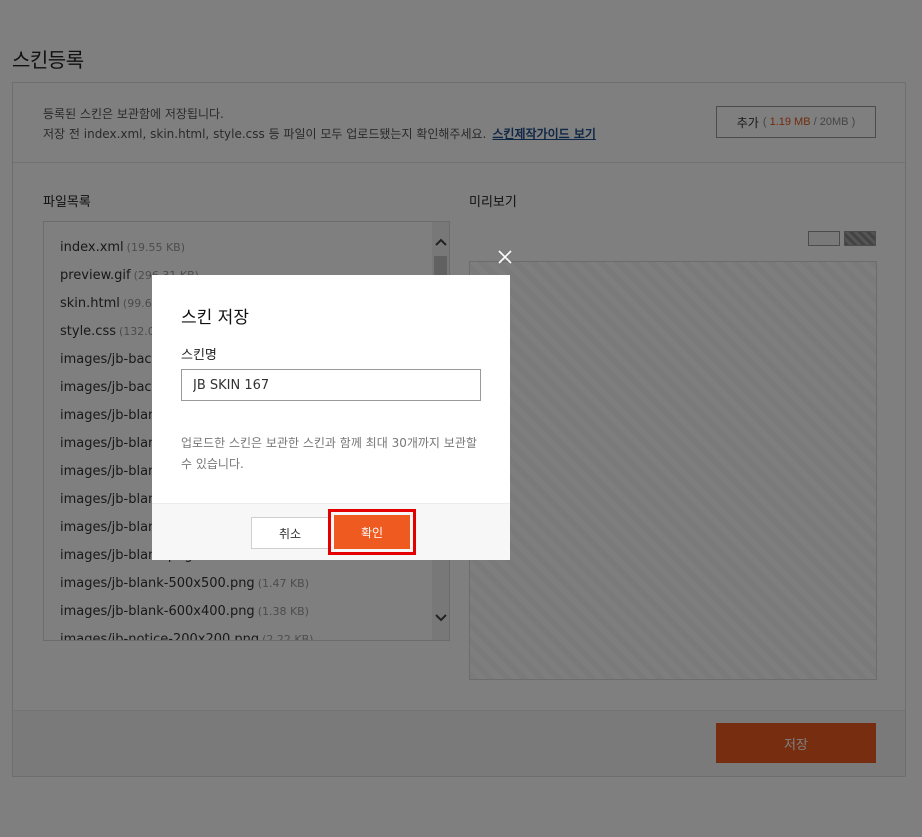 This screenshot has height=837, width=922. I want to click on modal-footer: 취소 확인, so click(331, 531).